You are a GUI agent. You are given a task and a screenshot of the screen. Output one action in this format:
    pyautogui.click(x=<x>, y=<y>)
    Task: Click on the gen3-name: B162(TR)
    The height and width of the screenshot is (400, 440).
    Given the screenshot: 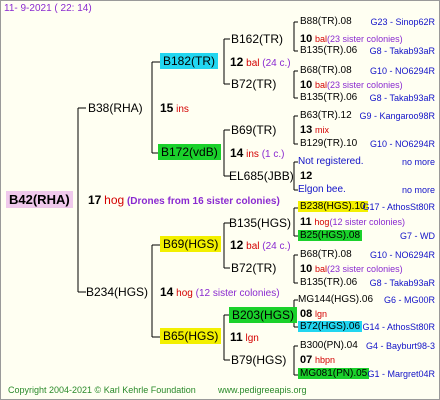 What is the action you would take?
    pyautogui.click(x=257, y=39)
    